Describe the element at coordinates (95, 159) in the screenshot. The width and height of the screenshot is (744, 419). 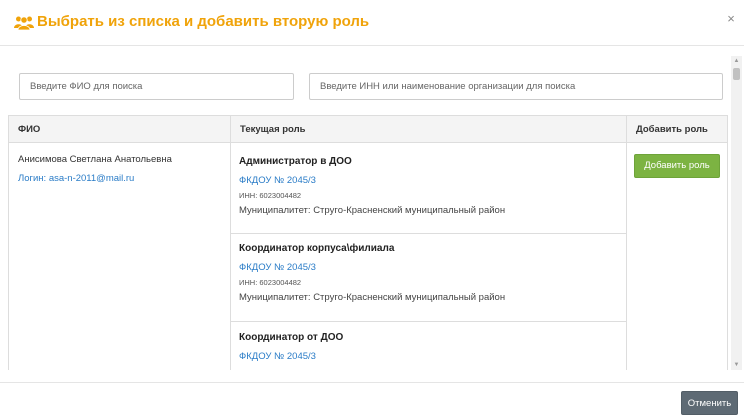
I see `user-full-name: Анисимова Светлана Анатольевна` at that location.